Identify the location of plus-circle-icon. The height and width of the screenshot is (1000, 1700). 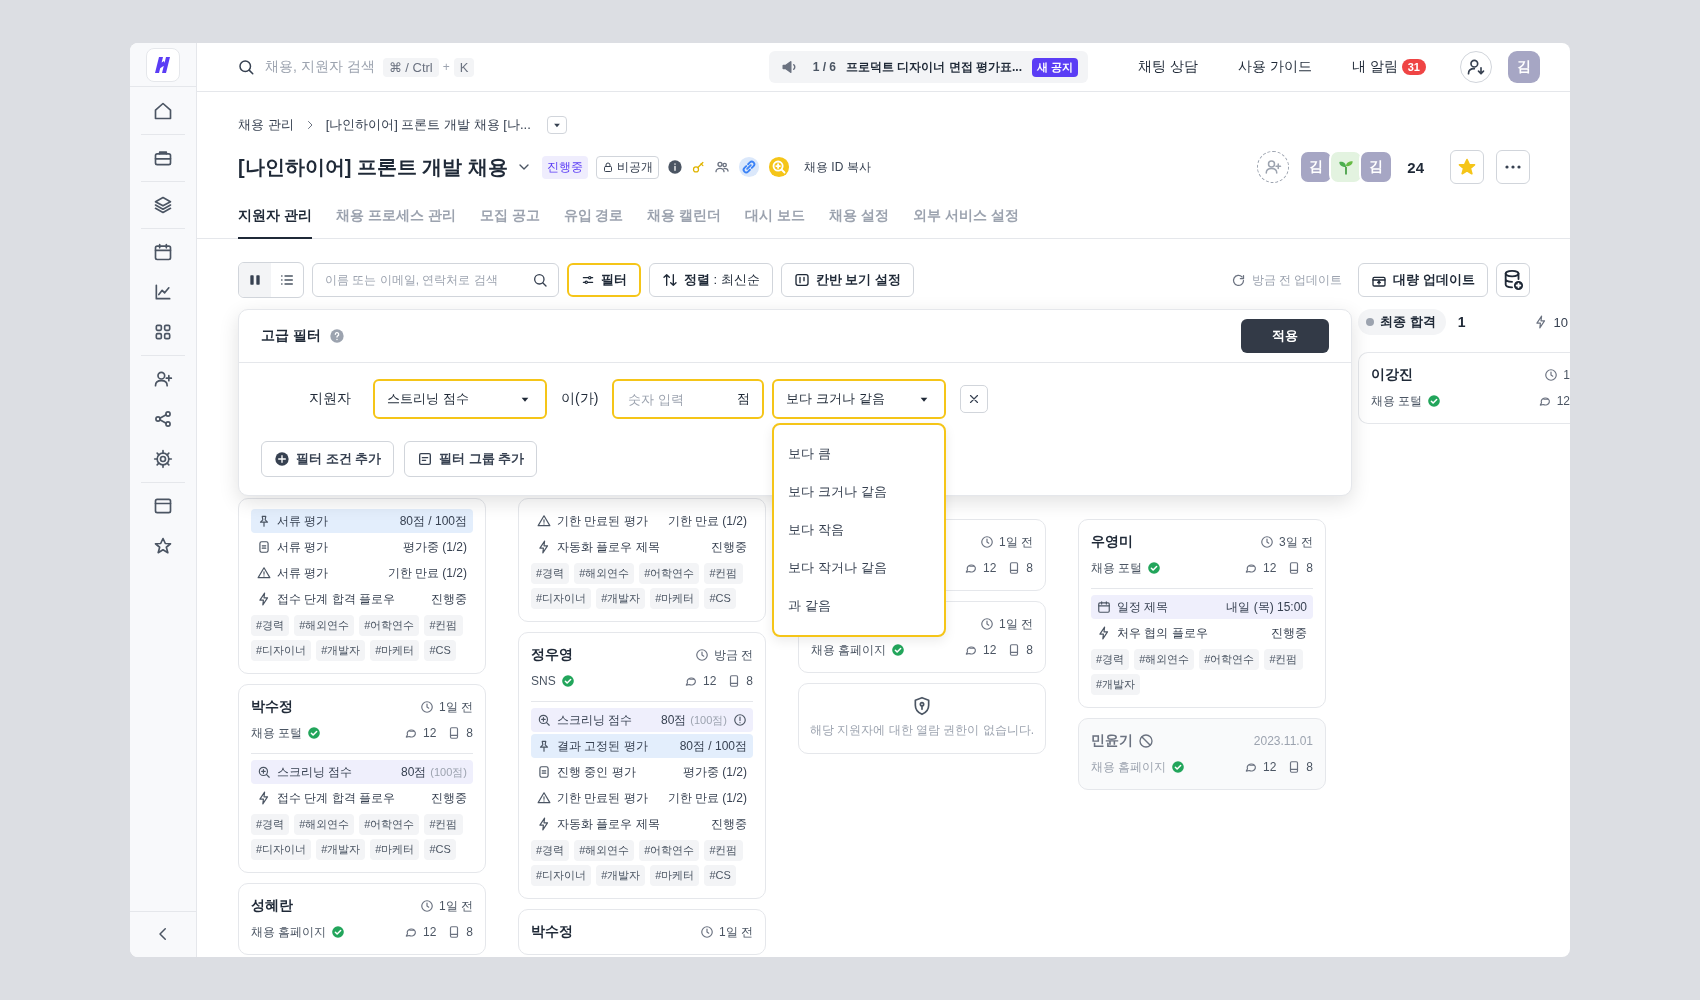
(282, 459).